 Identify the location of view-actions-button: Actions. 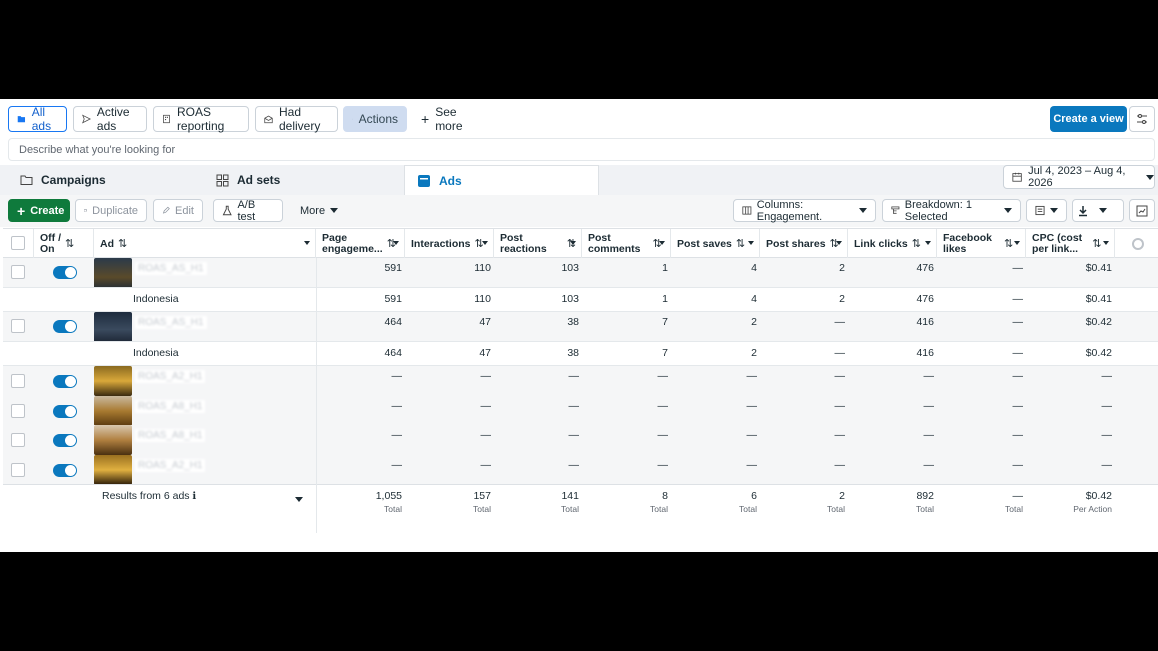
(375, 119).